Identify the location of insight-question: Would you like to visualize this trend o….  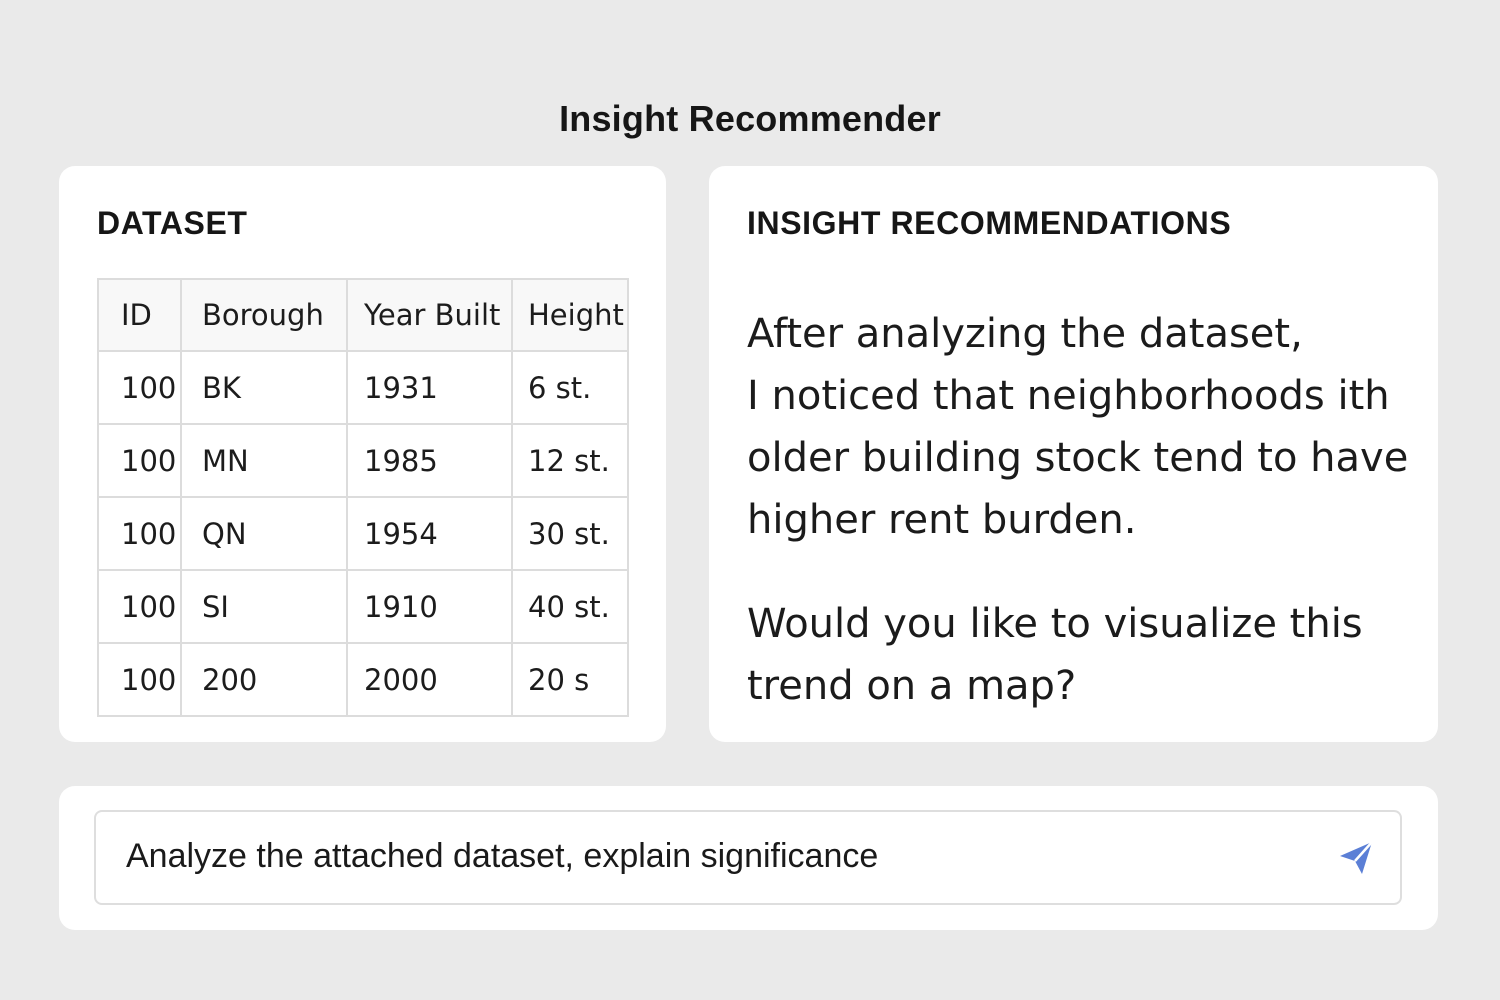
(1082, 655).